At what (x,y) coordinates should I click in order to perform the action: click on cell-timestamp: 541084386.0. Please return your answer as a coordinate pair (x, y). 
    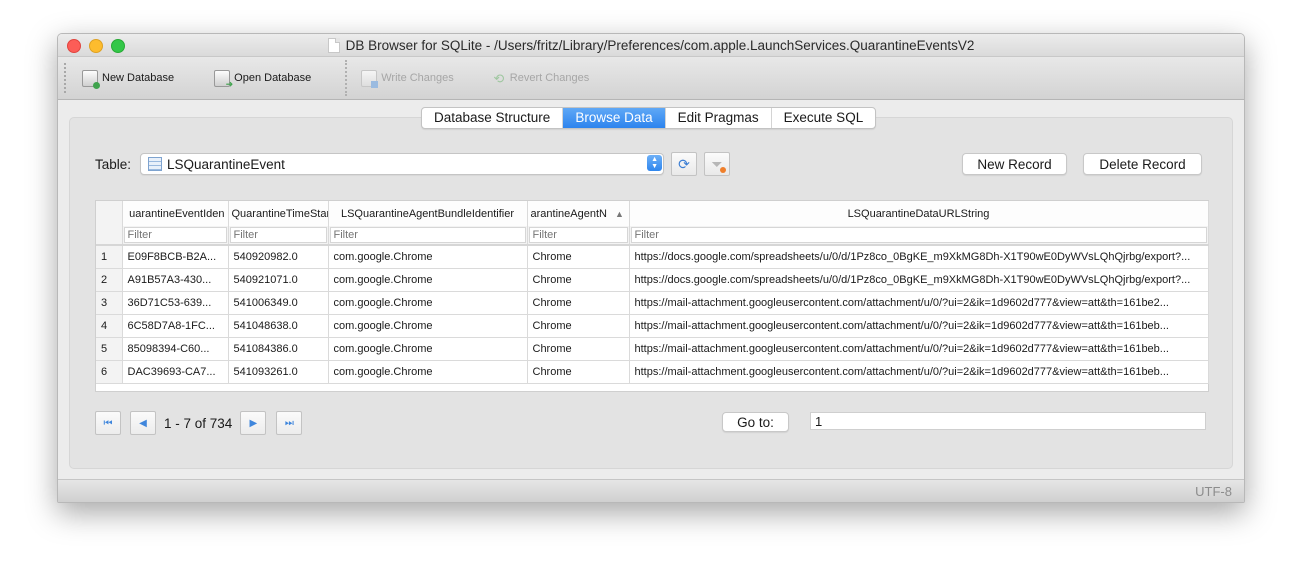
    Looking at the image, I should click on (278, 349).